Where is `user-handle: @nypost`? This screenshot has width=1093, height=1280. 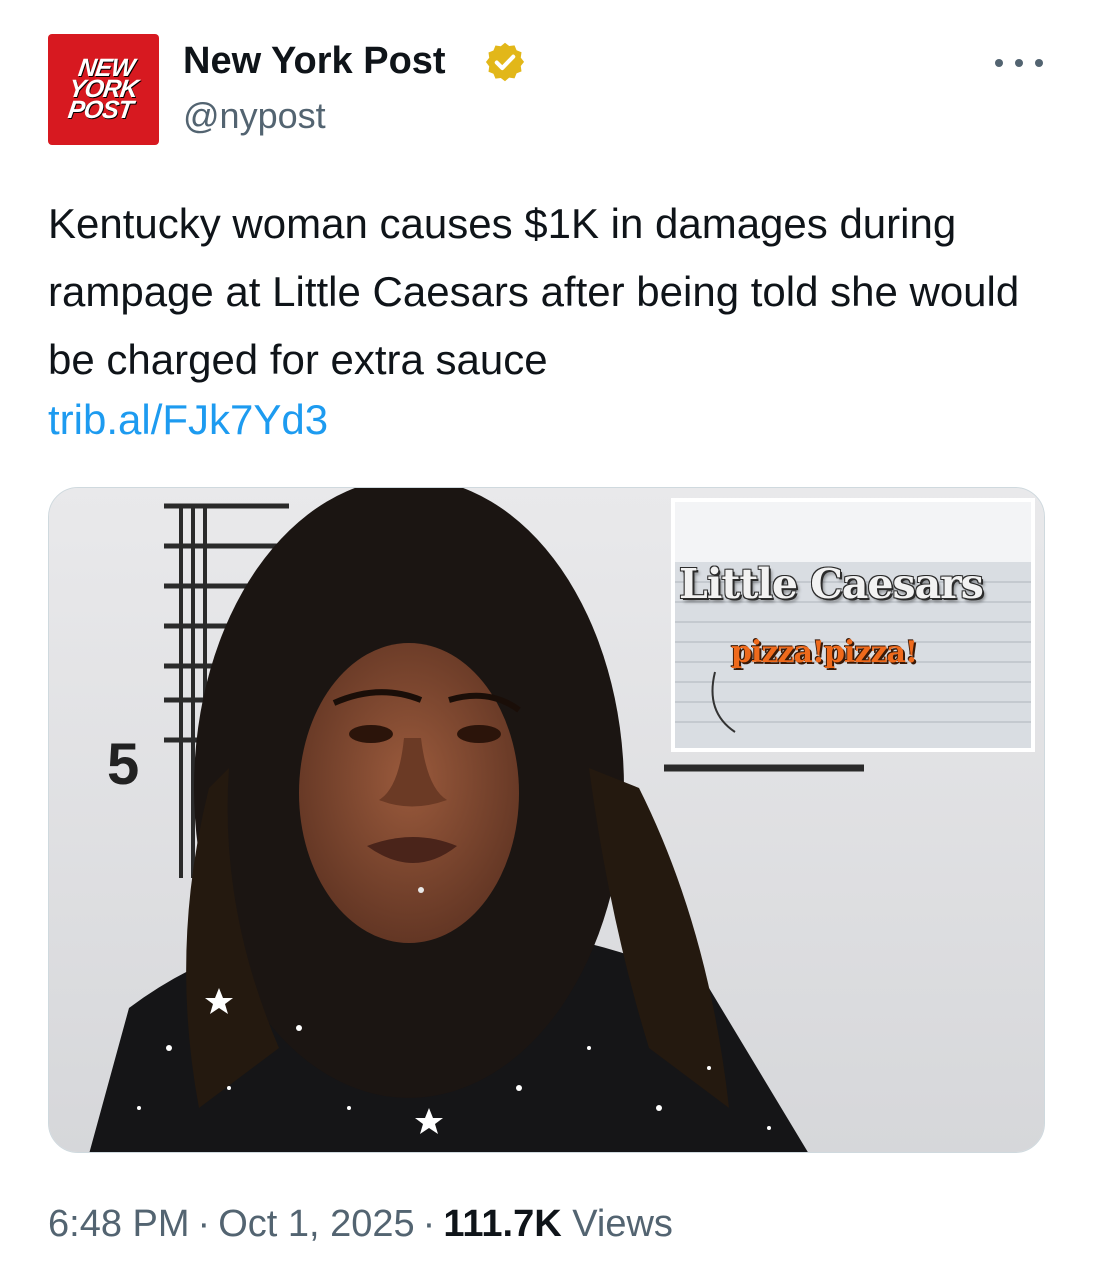 user-handle: @nypost is located at coordinates (254, 116).